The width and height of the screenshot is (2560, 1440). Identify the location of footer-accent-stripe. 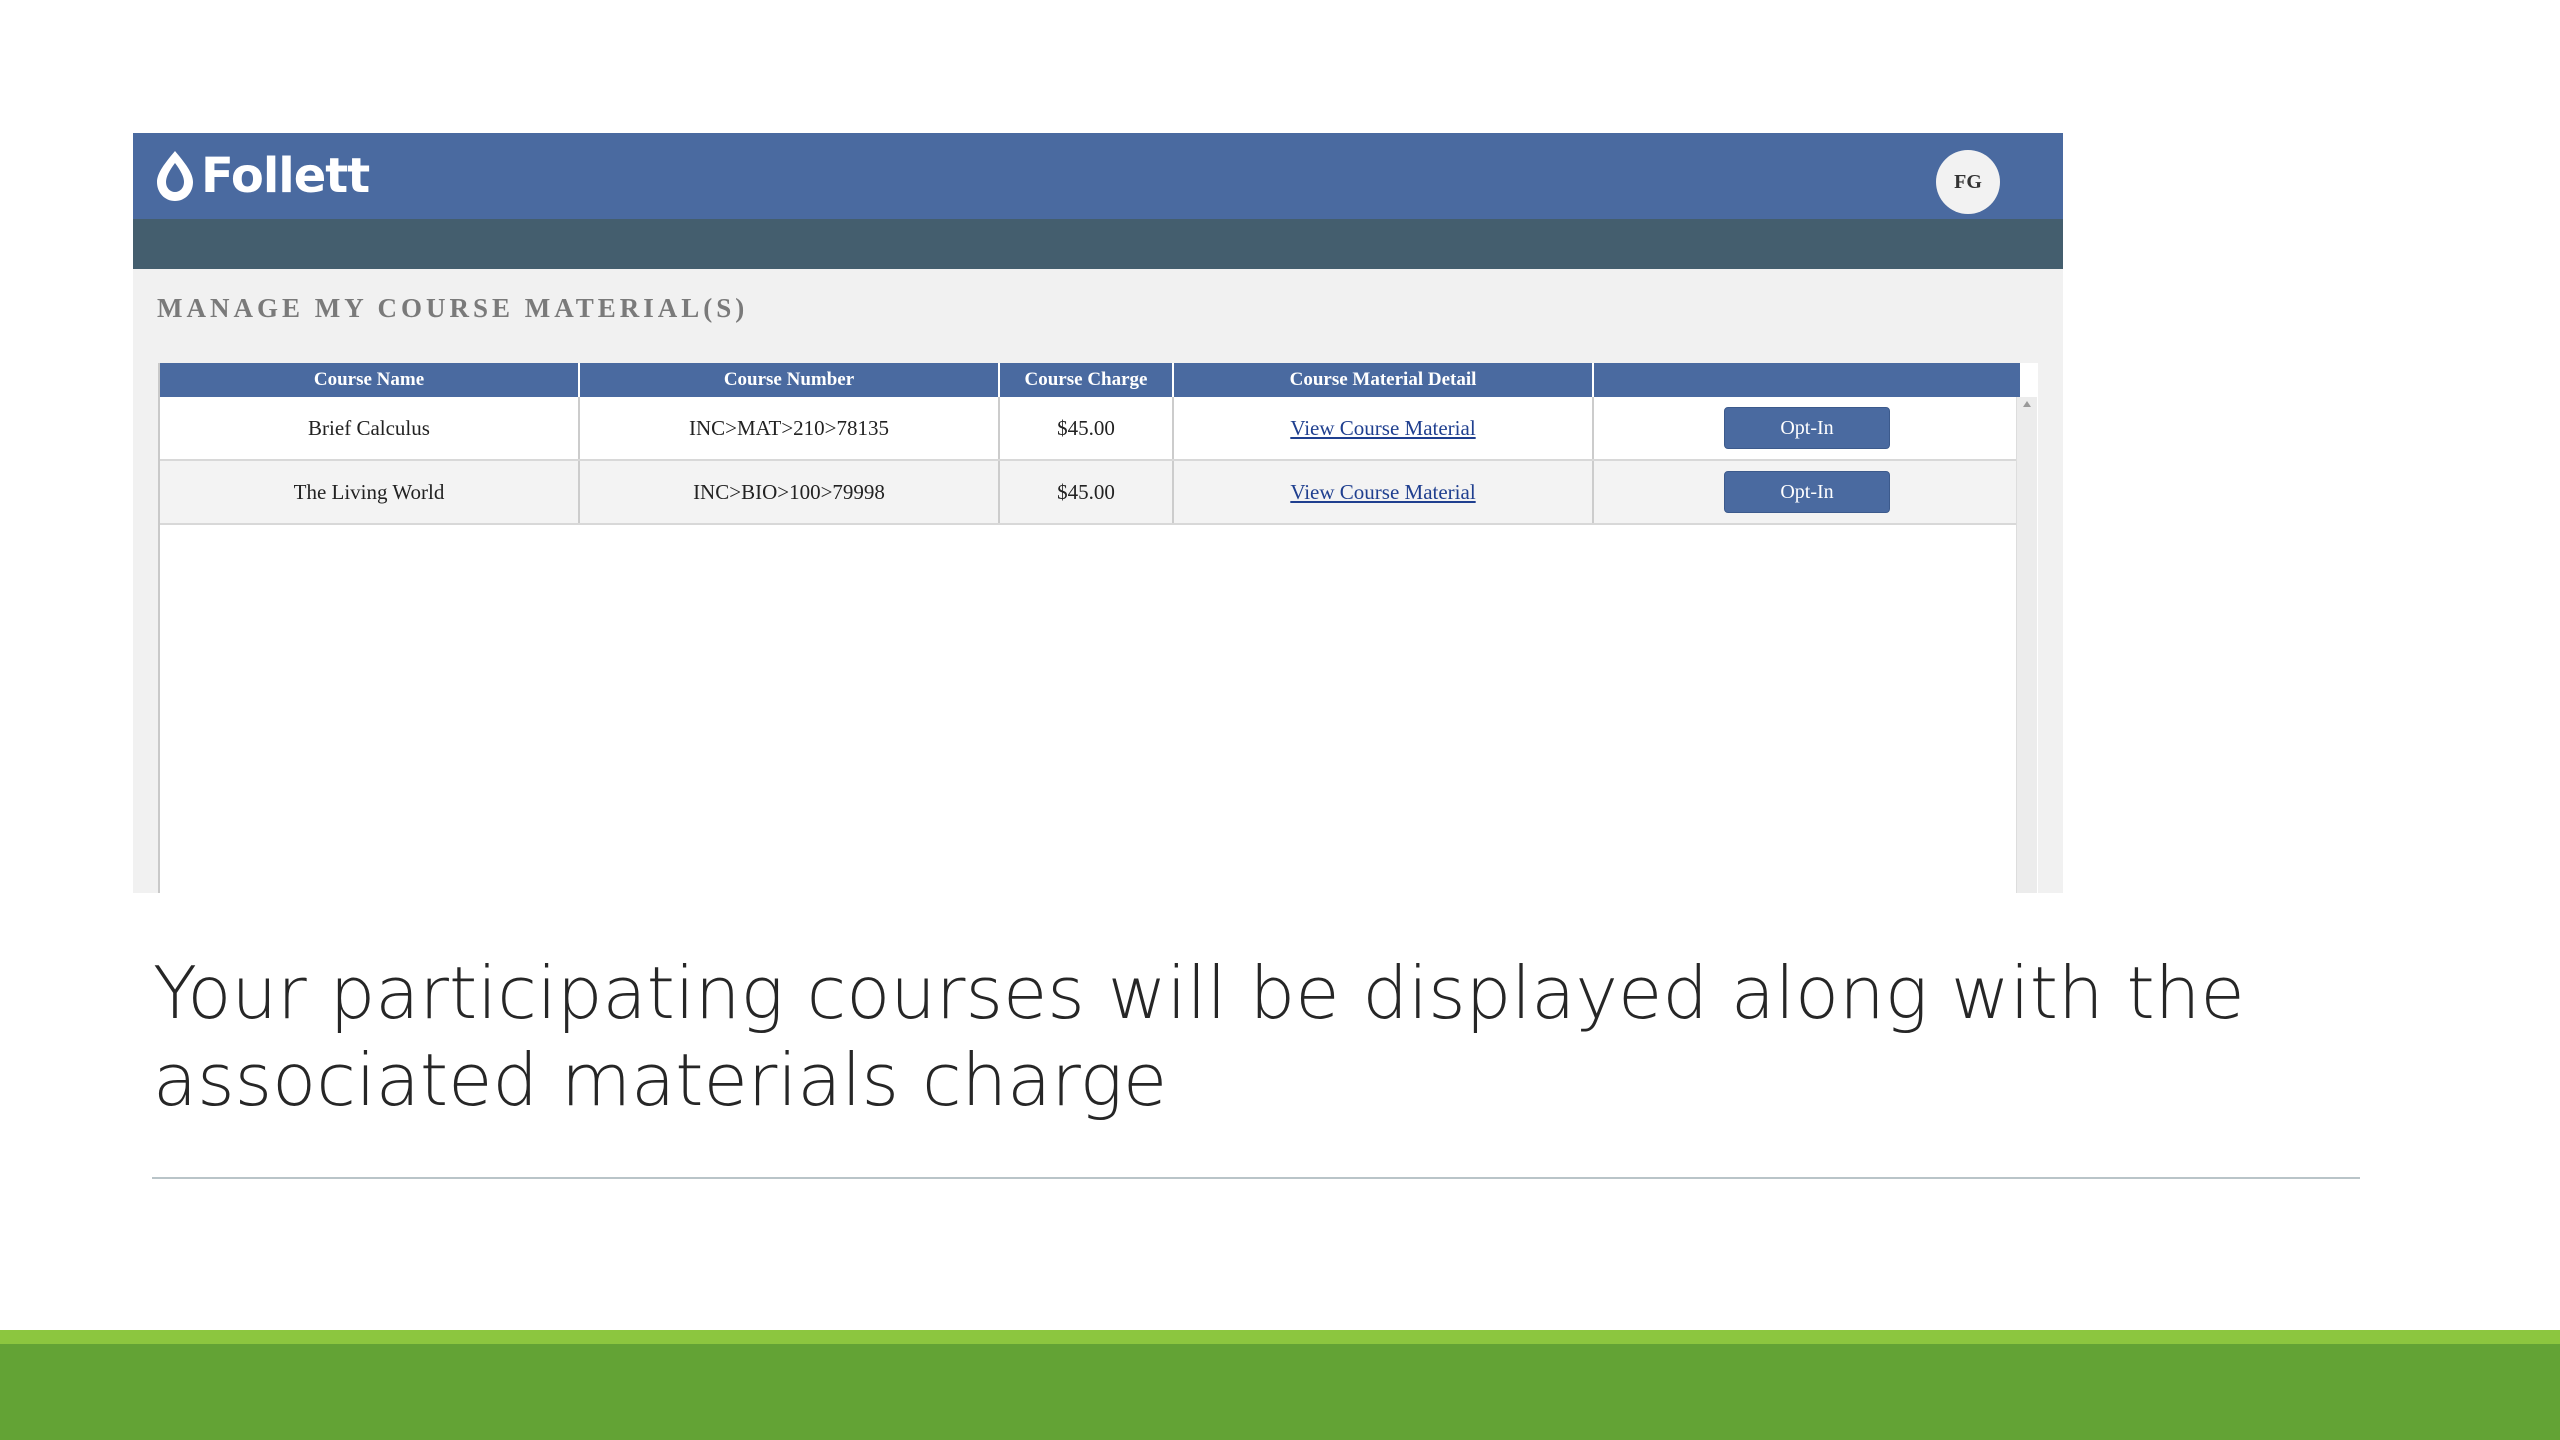
(1280, 1337).